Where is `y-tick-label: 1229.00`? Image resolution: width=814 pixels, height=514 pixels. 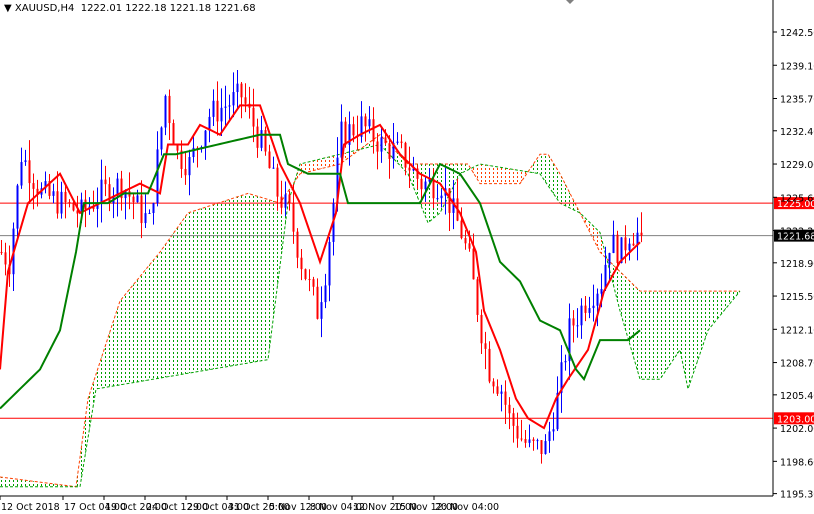
y-tick-label: 1229.00 is located at coordinates (797, 165).